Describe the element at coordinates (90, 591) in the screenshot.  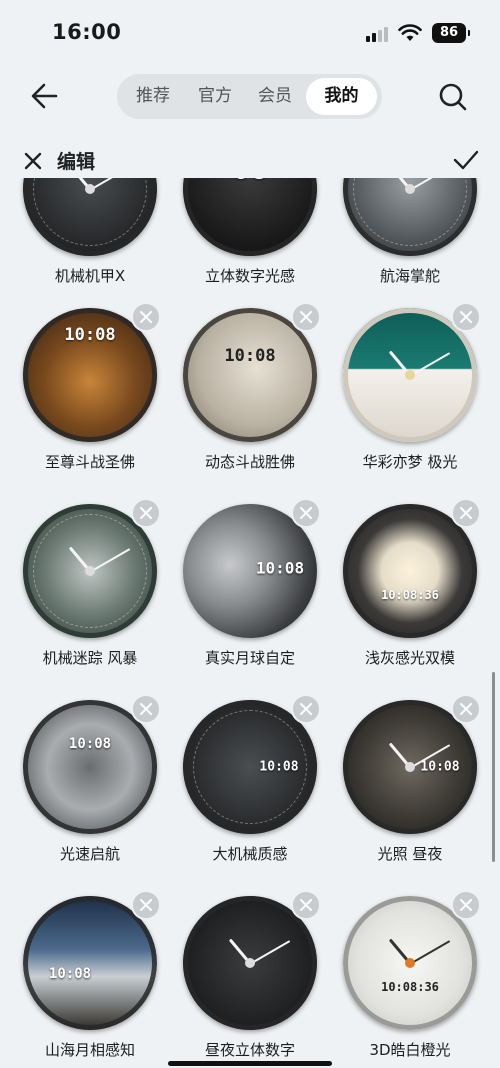
I see `watch-face-card: 机械迷踪 风暴` at that location.